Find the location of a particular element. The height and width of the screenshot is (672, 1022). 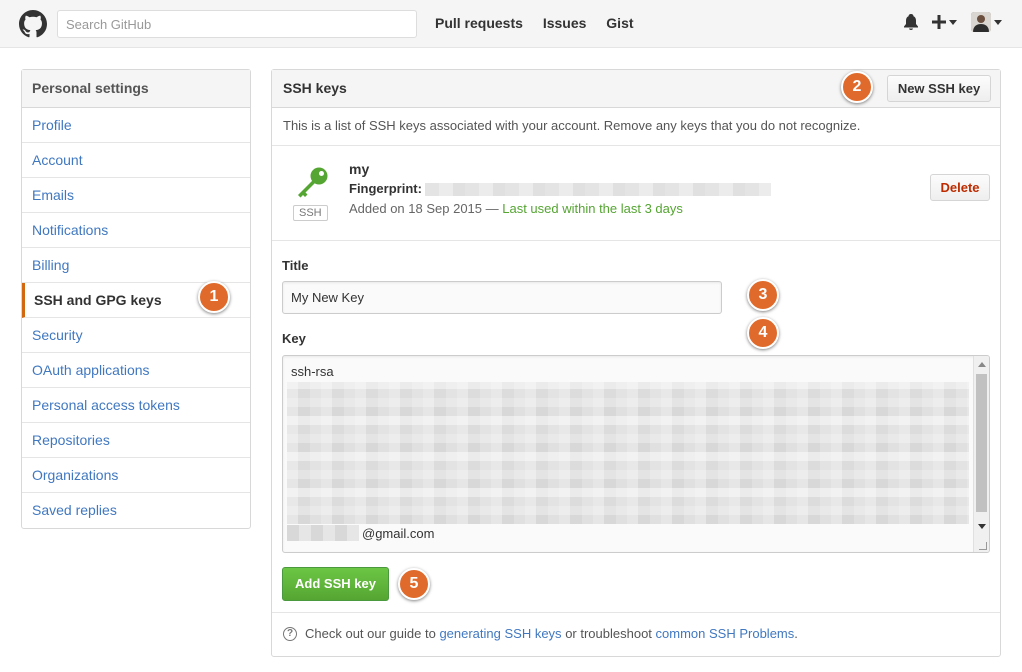

step-badge-5: 5 is located at coordinates (414, 584).